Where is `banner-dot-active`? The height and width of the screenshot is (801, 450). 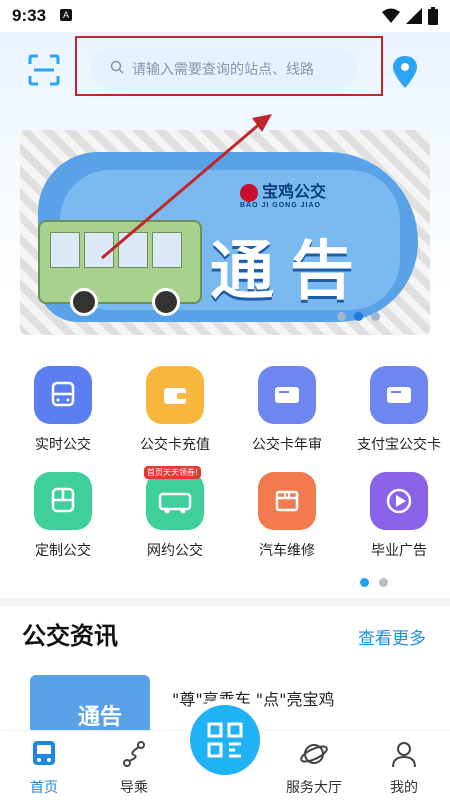 banner-dot-active is located at coordinates (358, 316).